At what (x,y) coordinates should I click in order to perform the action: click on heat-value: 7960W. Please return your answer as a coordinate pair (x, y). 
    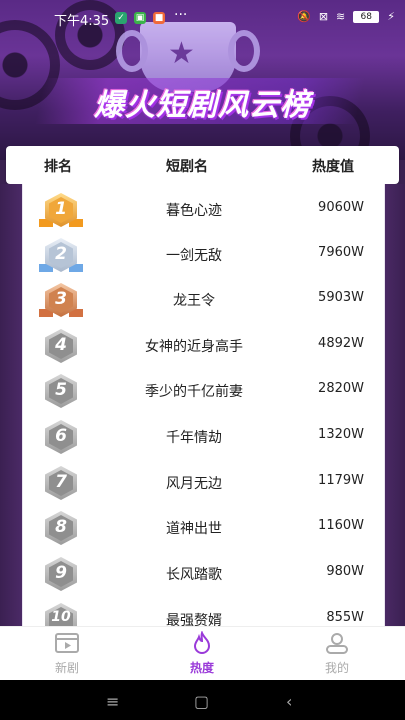
    Looking at the image, I should click on (341, 252).